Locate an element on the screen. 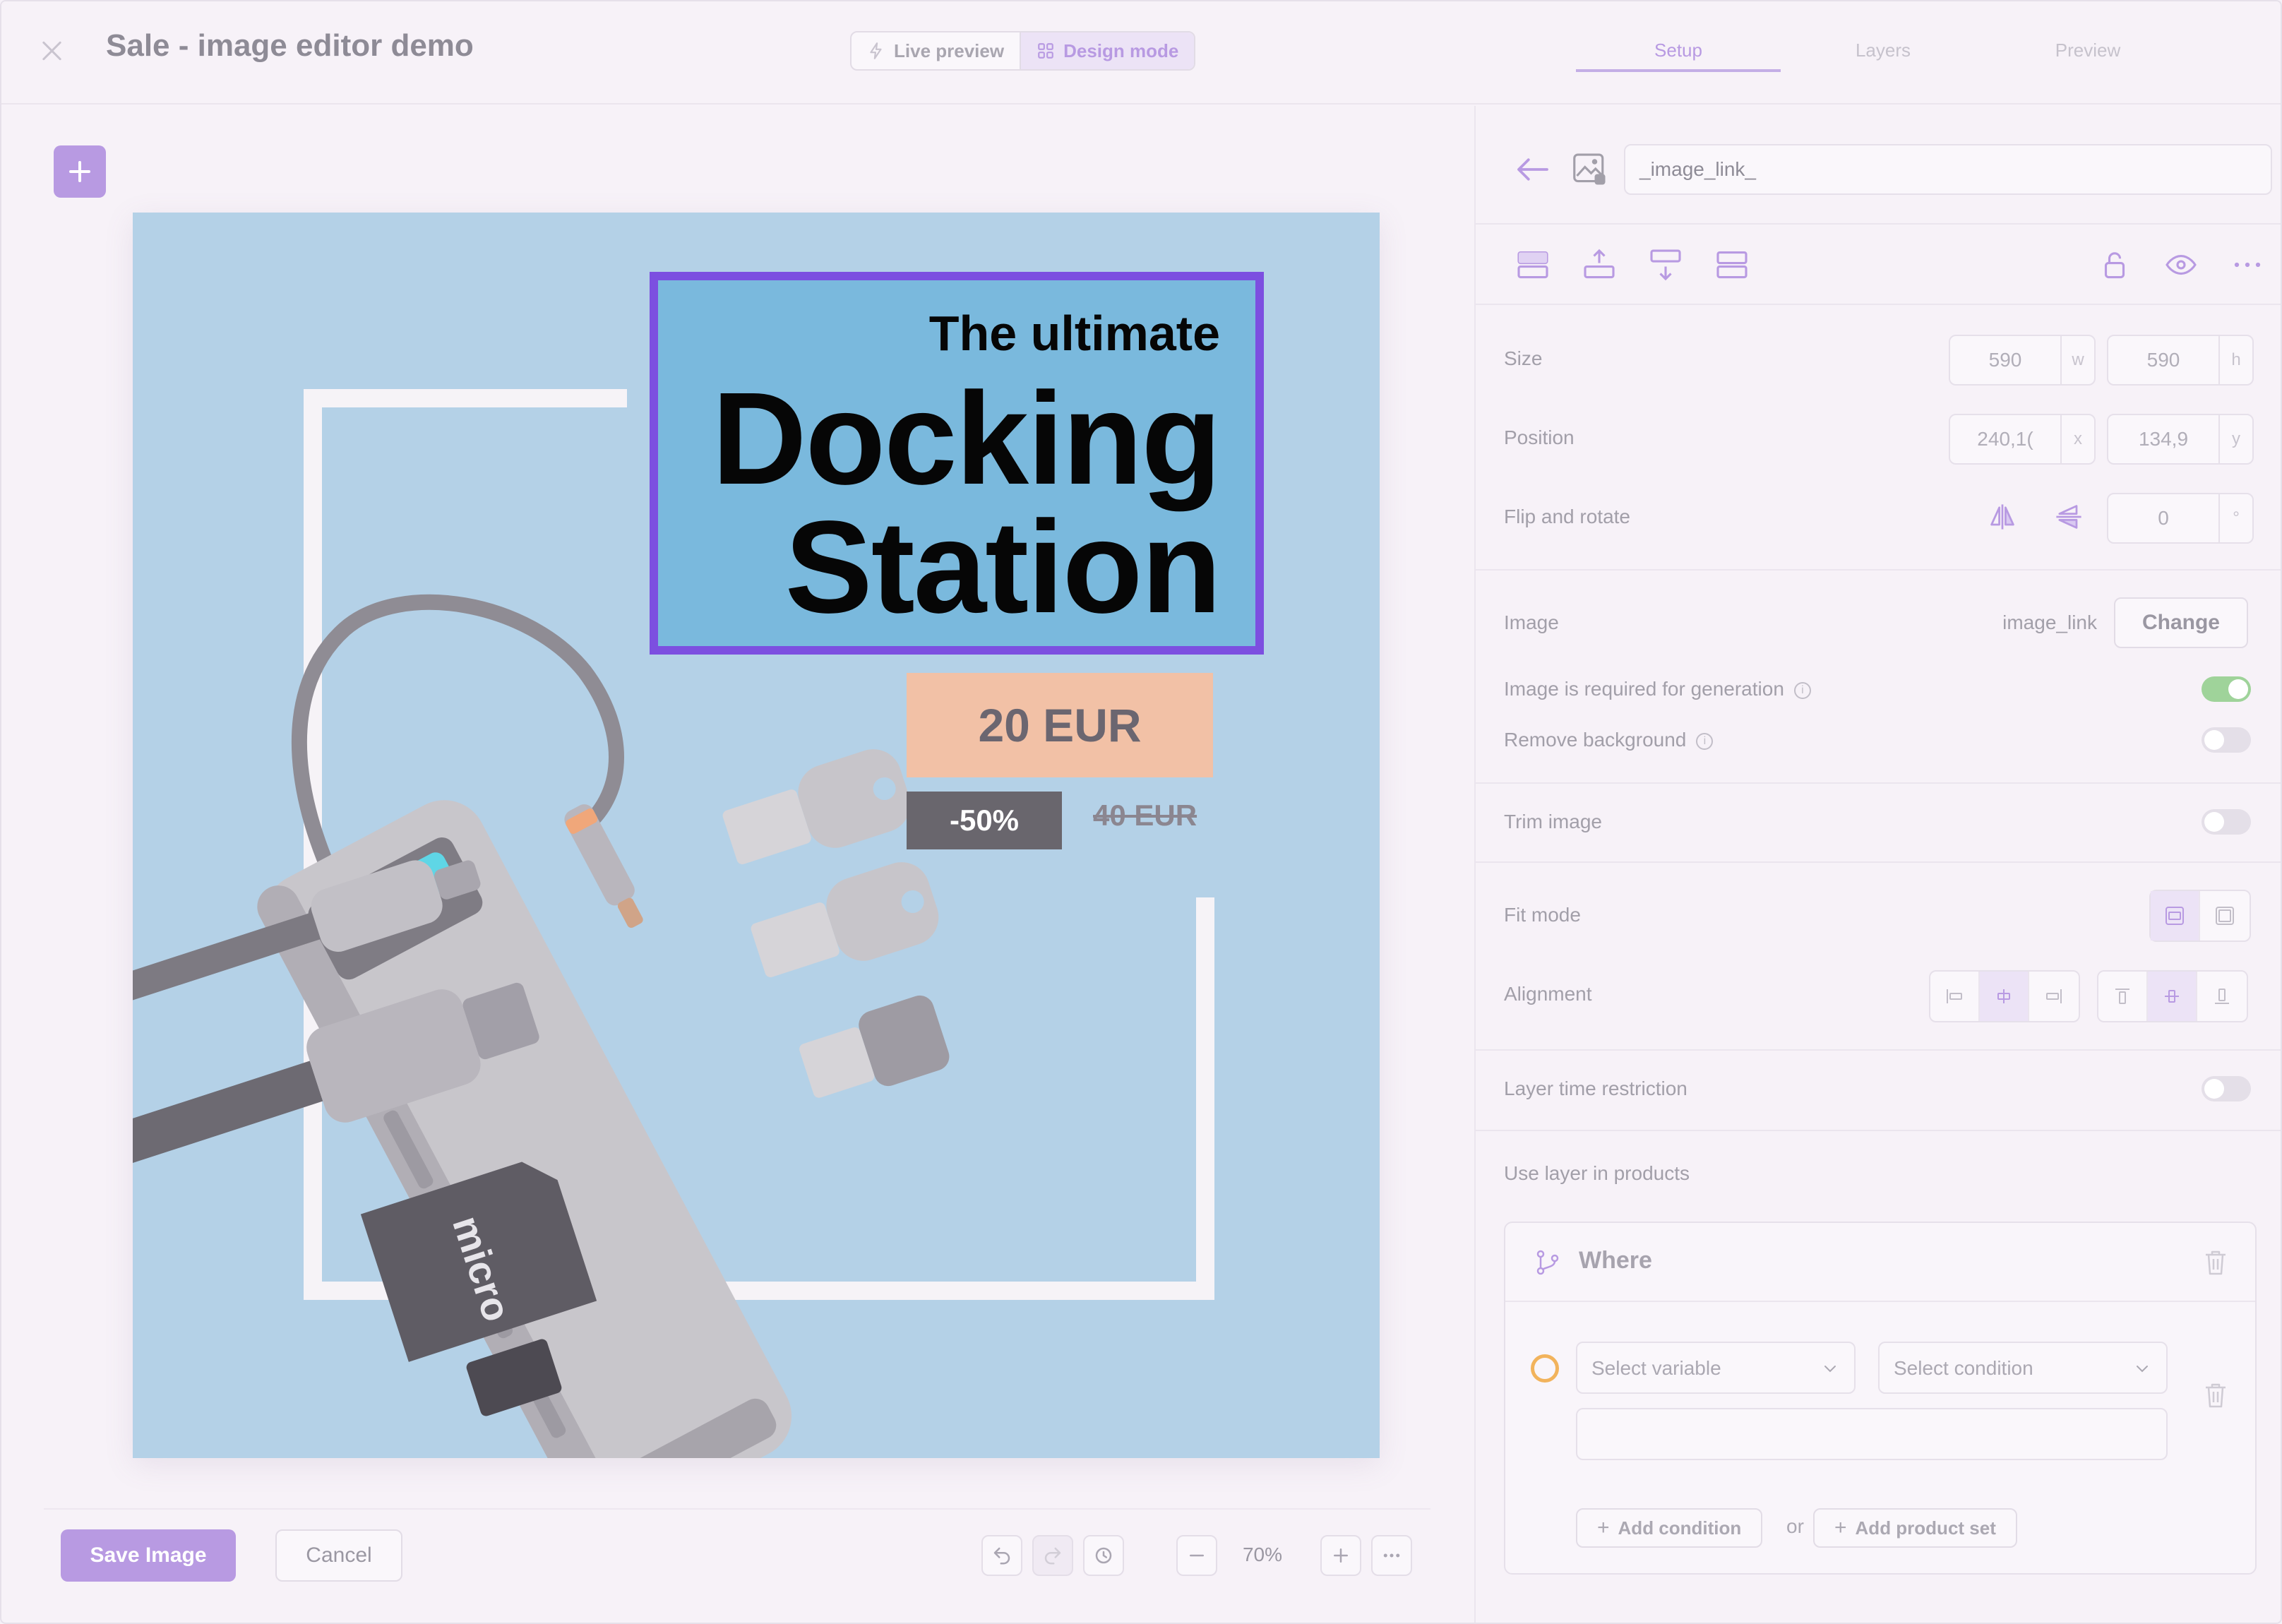 The image size is (2282, 1624). headline-line-1: Docking is located at coordinates (966, 439).